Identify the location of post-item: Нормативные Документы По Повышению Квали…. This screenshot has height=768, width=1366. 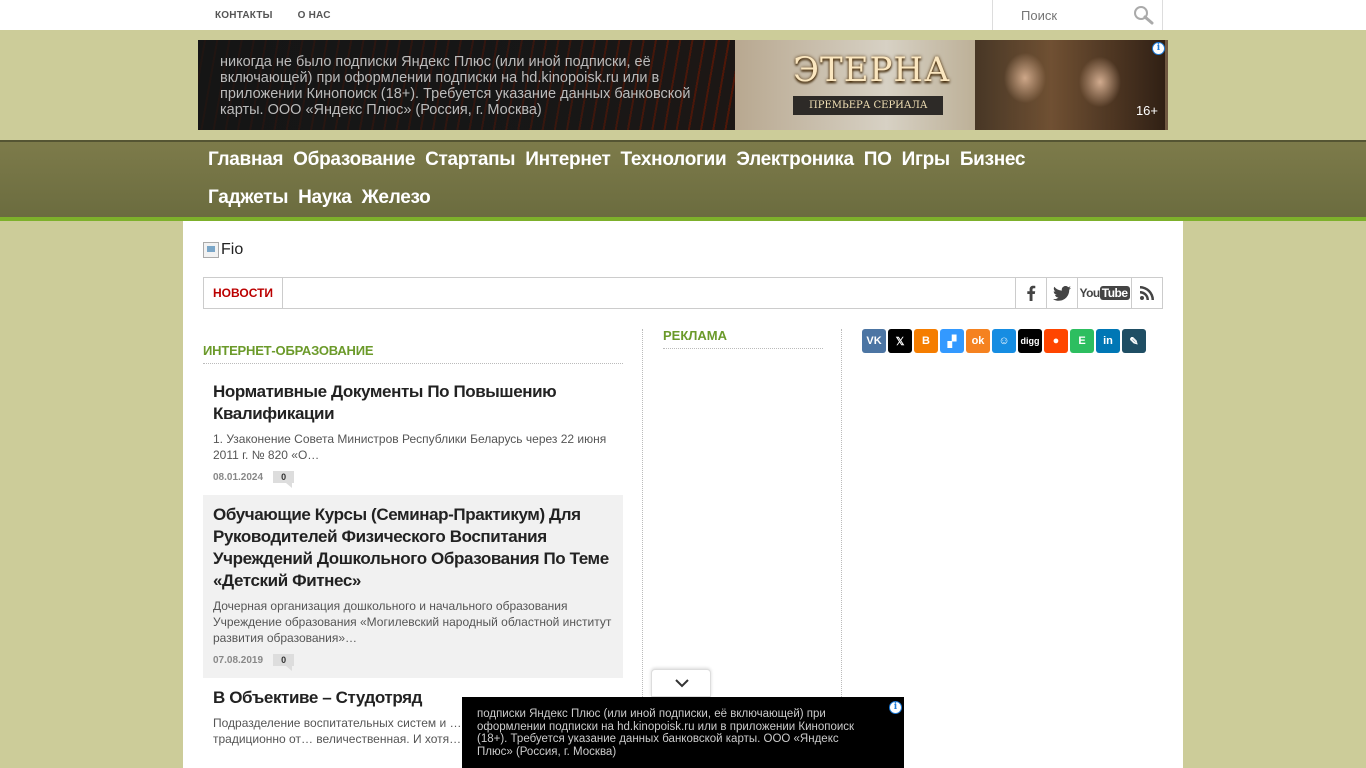
(413, 433).